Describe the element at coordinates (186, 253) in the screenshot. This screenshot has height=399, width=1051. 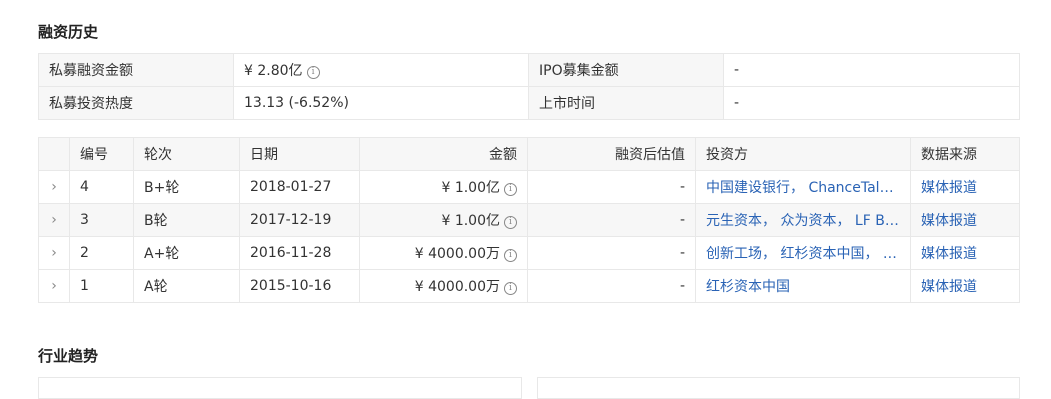
I see `round-name: A+轮` at that location.